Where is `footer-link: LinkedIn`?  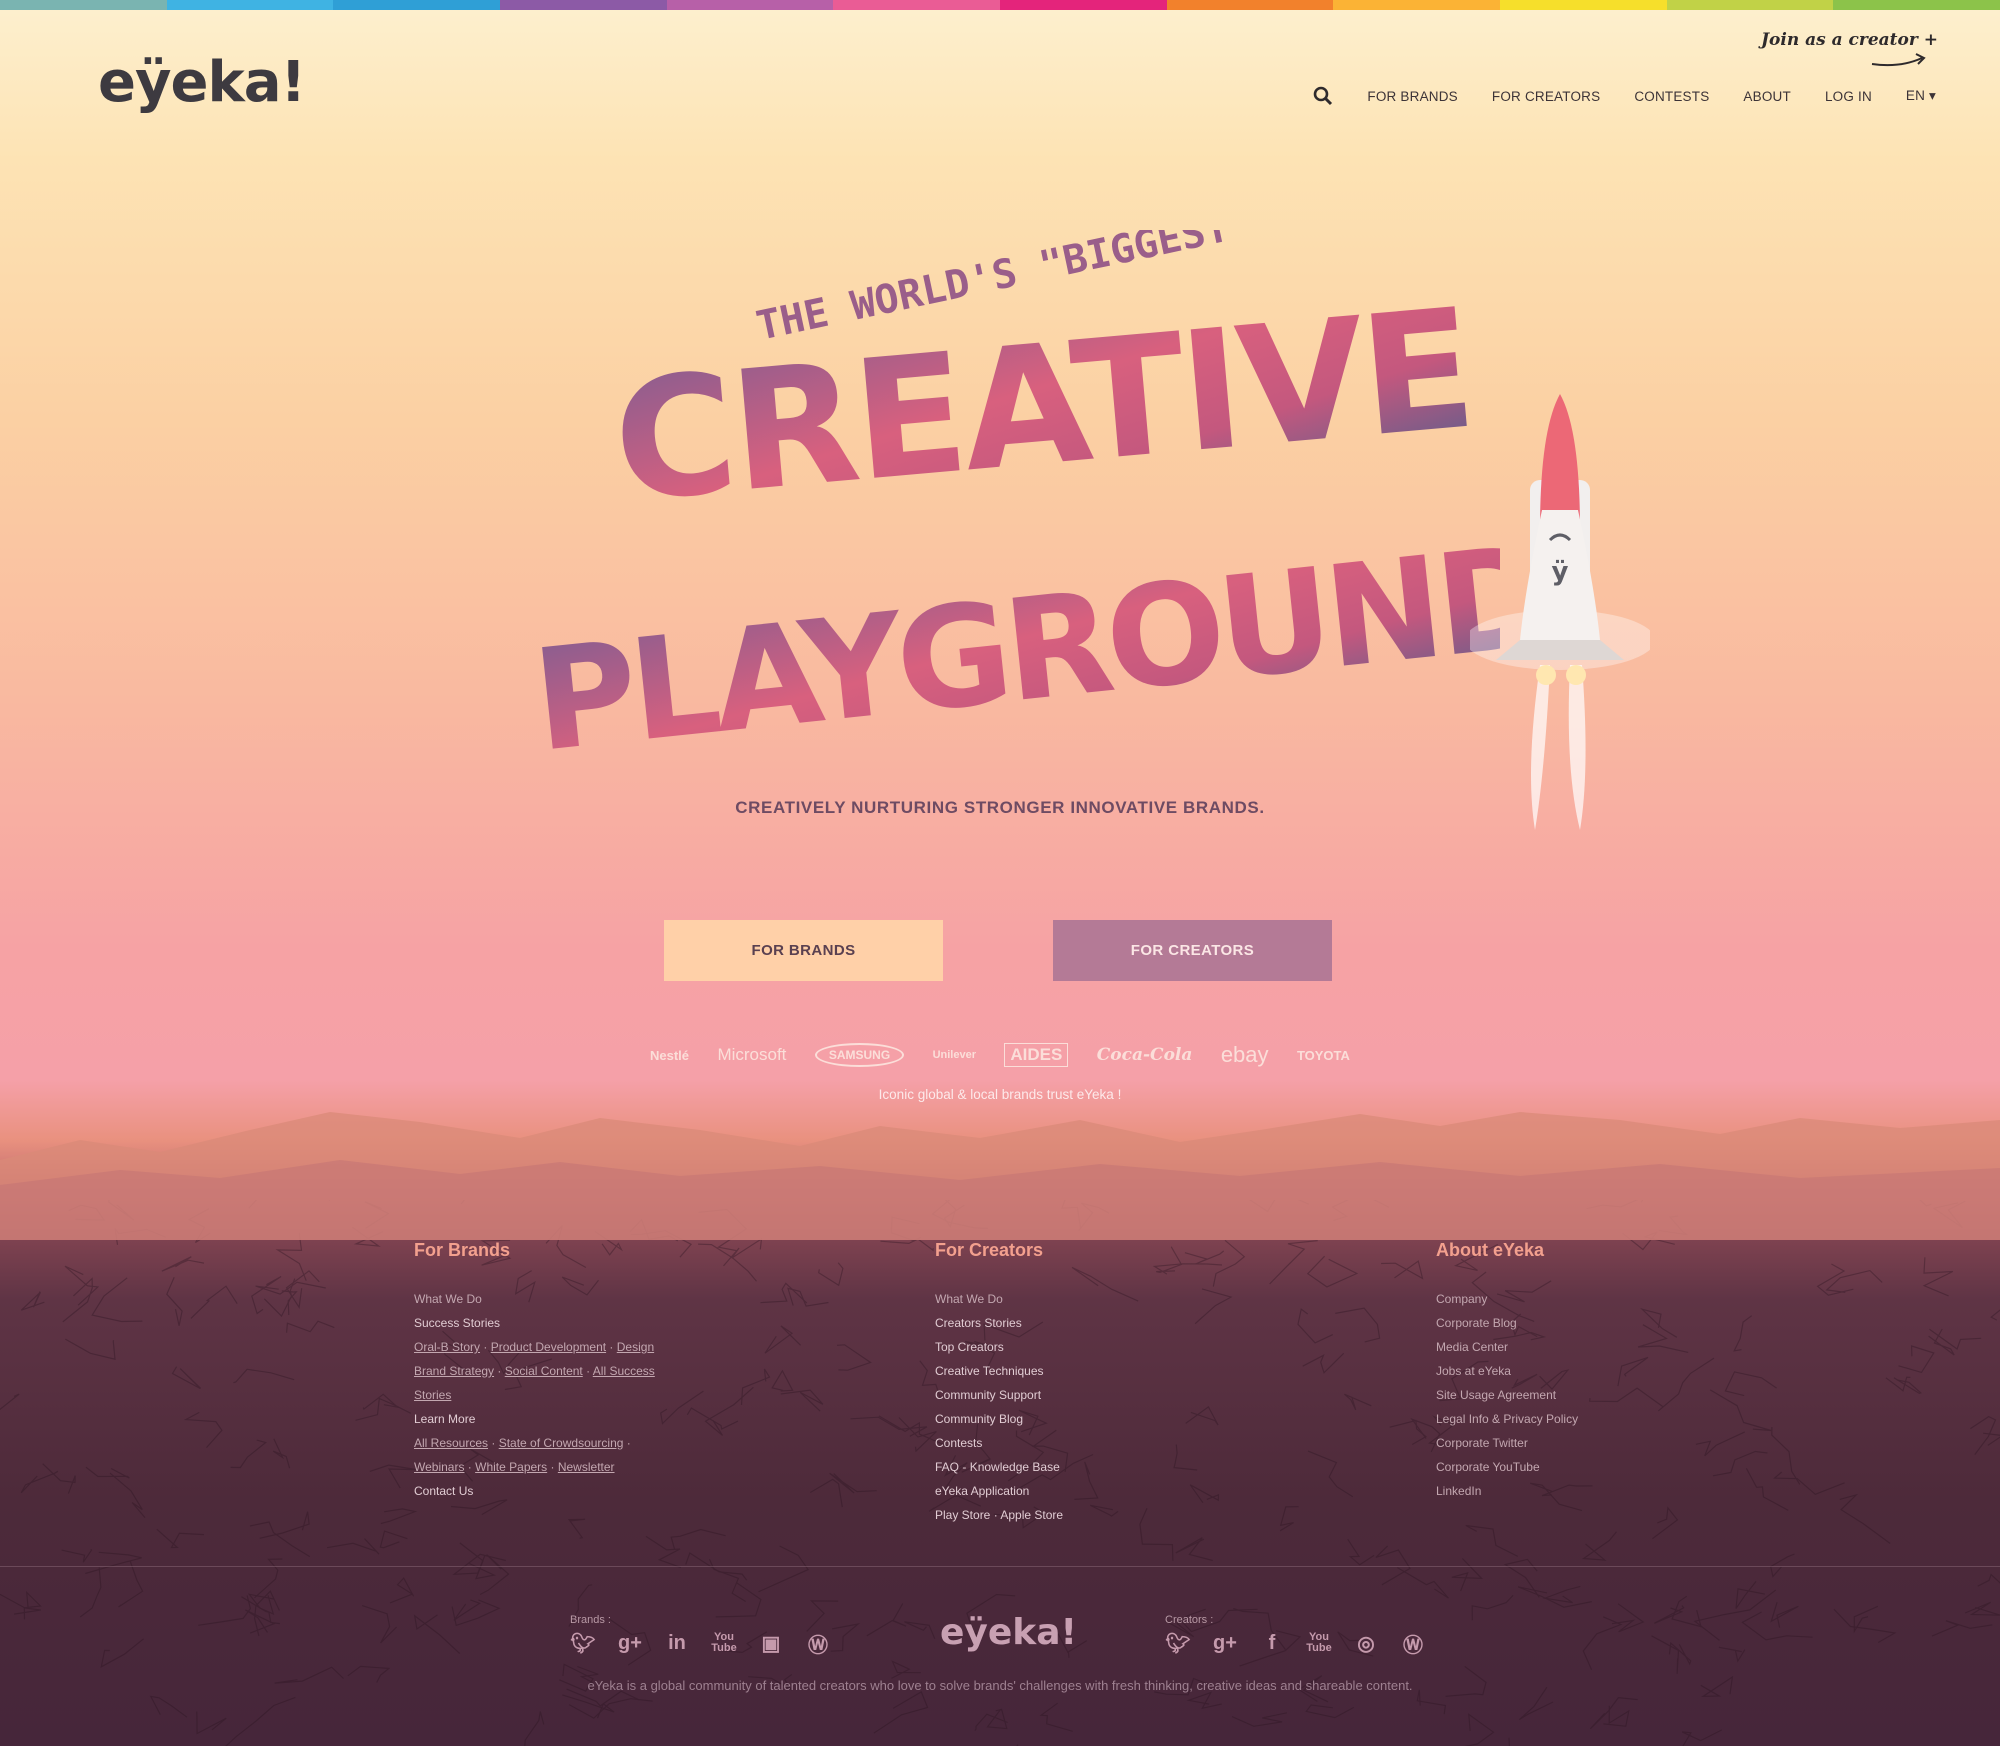
footer-link: LinkedIn is located at coordinates (1507, 1491).